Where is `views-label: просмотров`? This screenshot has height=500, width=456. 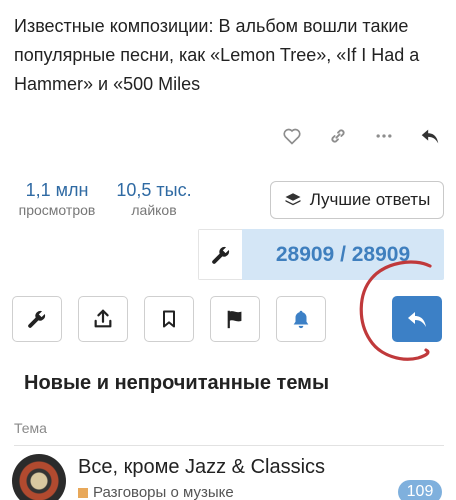
views-label: просмотров is located at coordinates (57, 210).